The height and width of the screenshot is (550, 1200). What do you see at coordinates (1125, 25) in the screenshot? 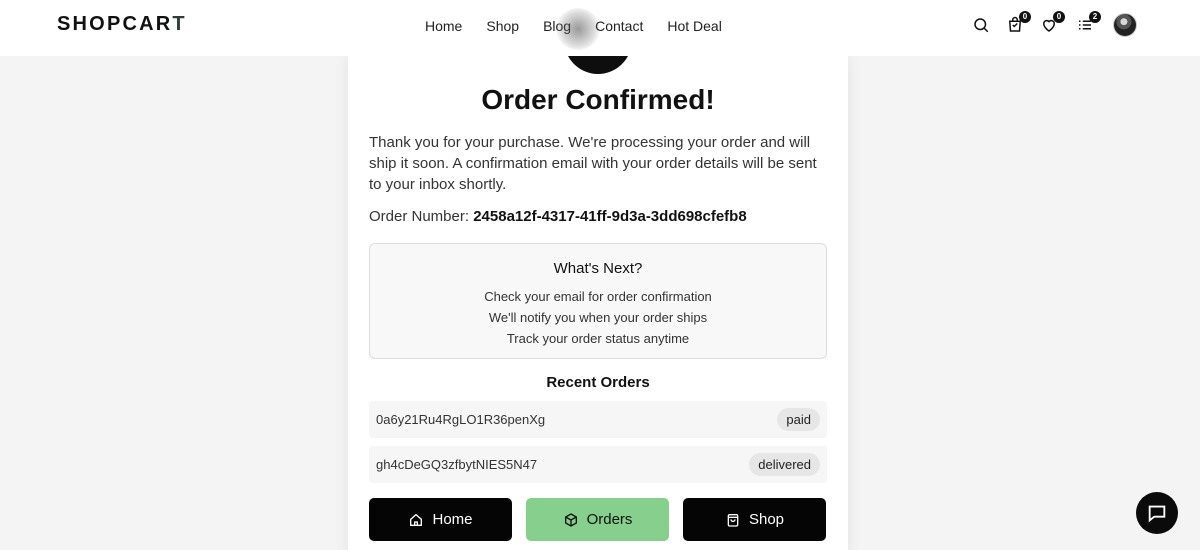
I see `user-avatar` at bounding box center [1125, 25].